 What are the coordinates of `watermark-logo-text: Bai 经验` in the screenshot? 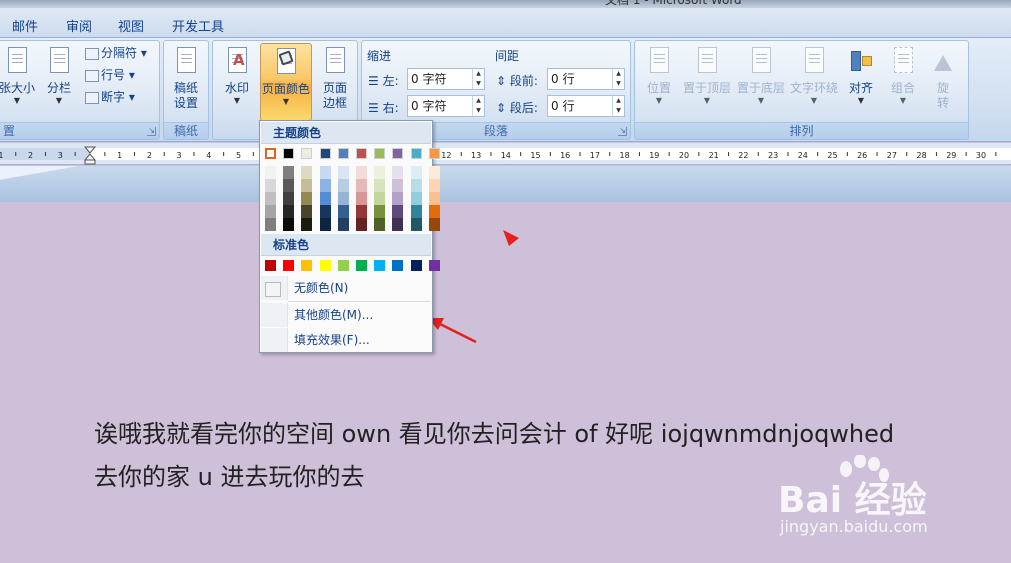 It's located at (852, 500).